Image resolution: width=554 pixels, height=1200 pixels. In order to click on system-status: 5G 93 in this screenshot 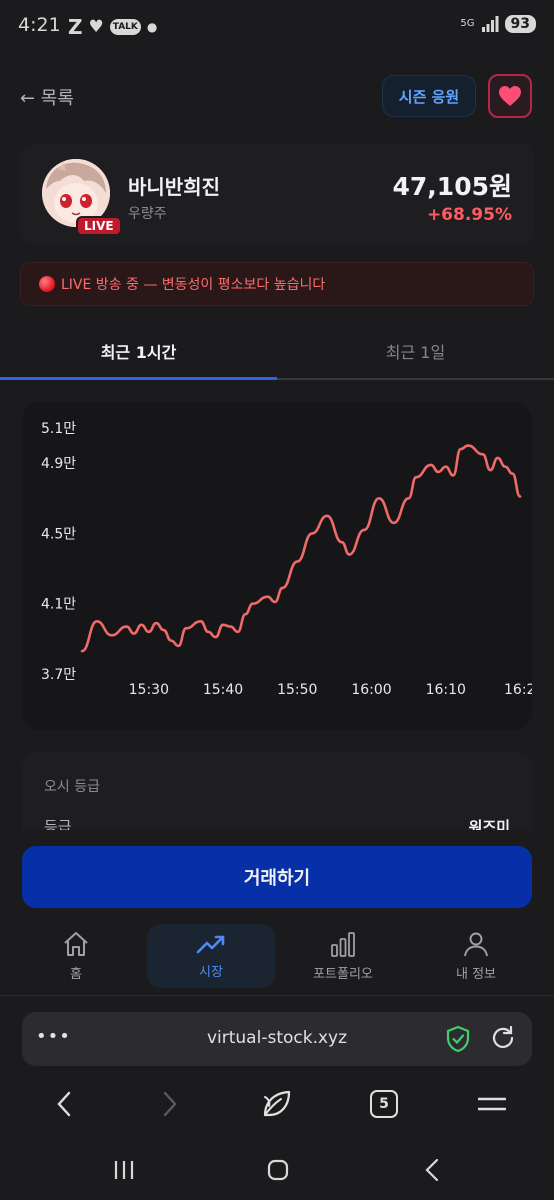, I will do `click(498, 24)`.